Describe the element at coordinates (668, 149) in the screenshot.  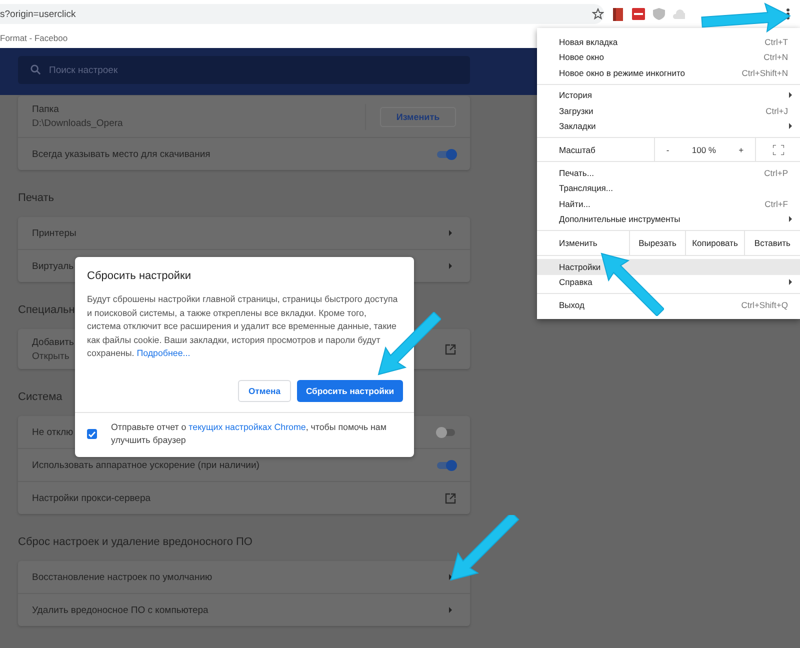
I see `zoom-out-button: -` at that location.